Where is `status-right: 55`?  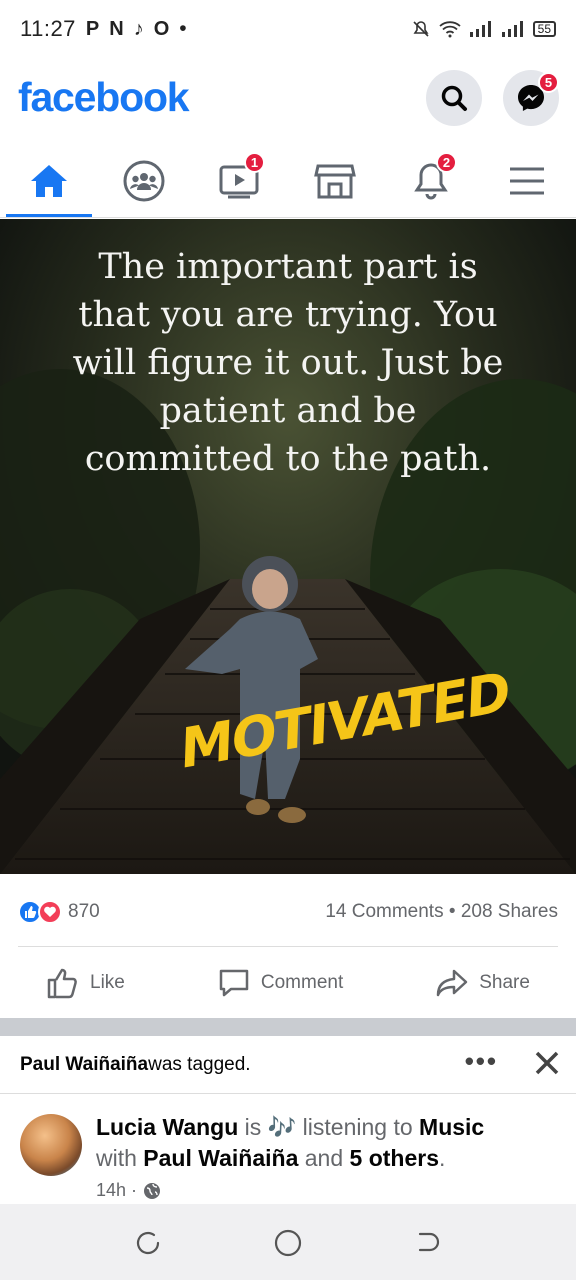 status-right: 55 is located at coordinates (483, 29).